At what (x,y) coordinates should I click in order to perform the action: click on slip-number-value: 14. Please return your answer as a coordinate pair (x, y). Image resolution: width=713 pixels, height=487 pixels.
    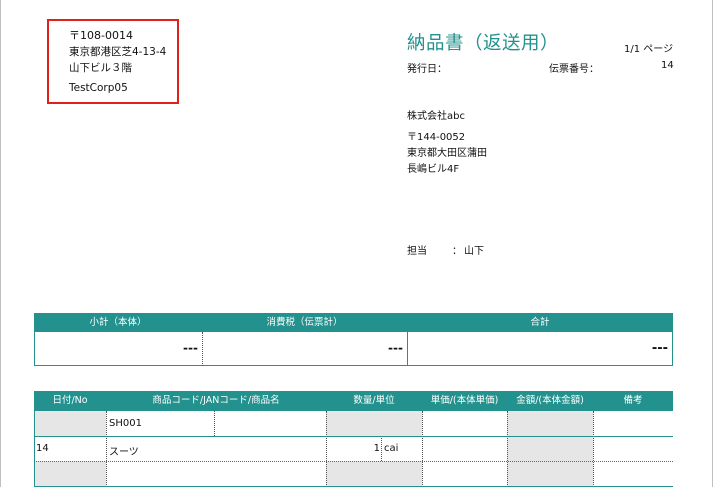
    Looking at the image, I should click on (667, 65).